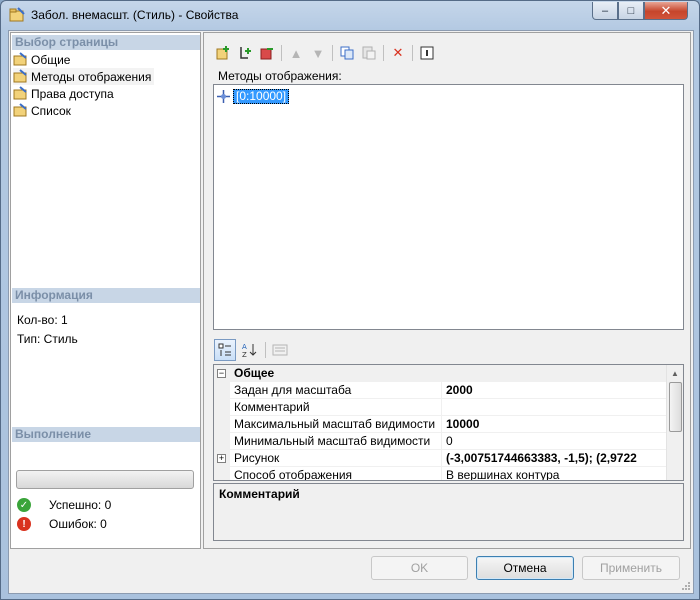 This screenshot has height=600, width=700. What do you see at coordinates (51, 59) in the screenshot?
I see `nav-item-label: Общие` at bounding box center [51, 59].